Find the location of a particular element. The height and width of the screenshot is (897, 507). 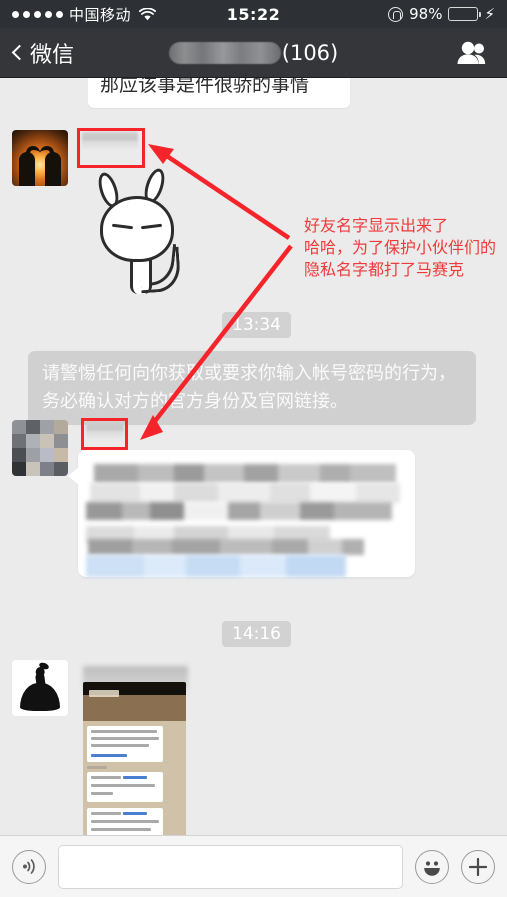

lightning-bolt-icon: ⚡ is located at coordinates (489, 13).